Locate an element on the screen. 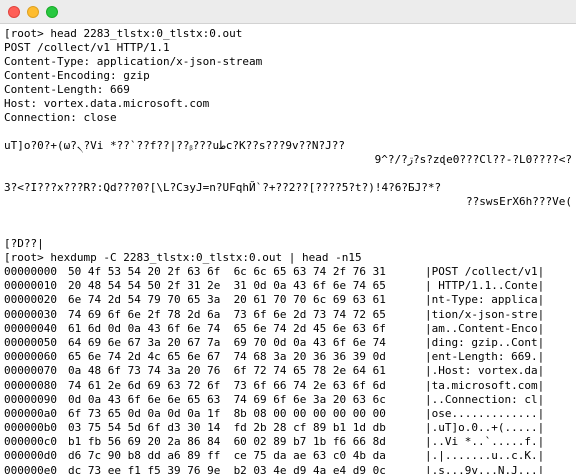 This screenshot has height=474, width=576. hexdump-offset: 00000010 is located at coordinates (30, 286).